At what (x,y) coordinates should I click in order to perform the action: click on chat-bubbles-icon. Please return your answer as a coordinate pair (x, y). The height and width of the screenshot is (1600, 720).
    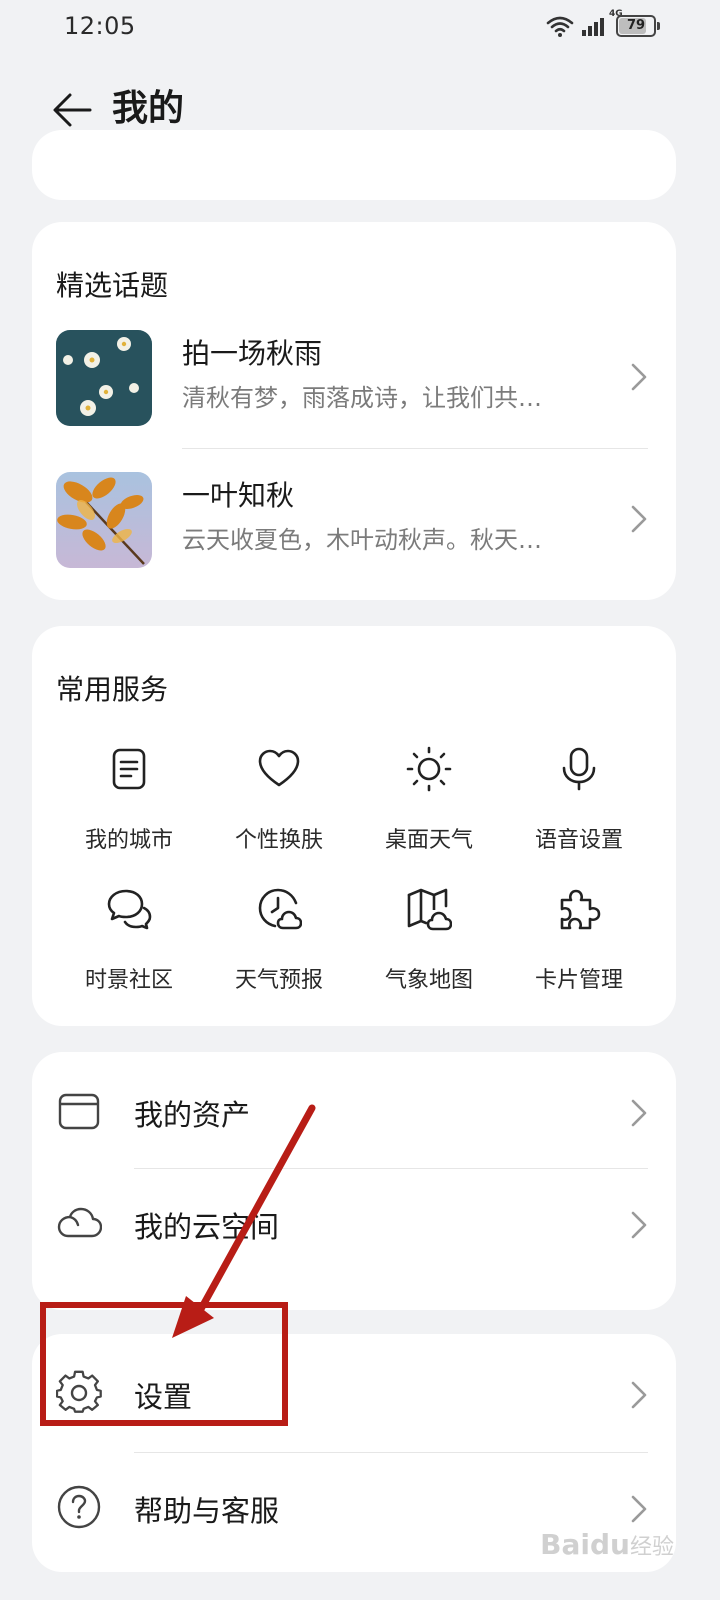
    Looking at the image, I should click on (129, 909).